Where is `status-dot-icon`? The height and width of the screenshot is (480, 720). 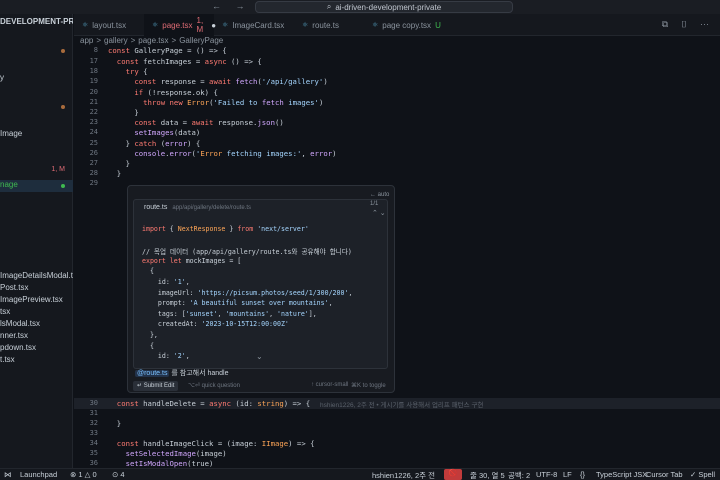
status-dot-icon is located at coordinates (63, 186).